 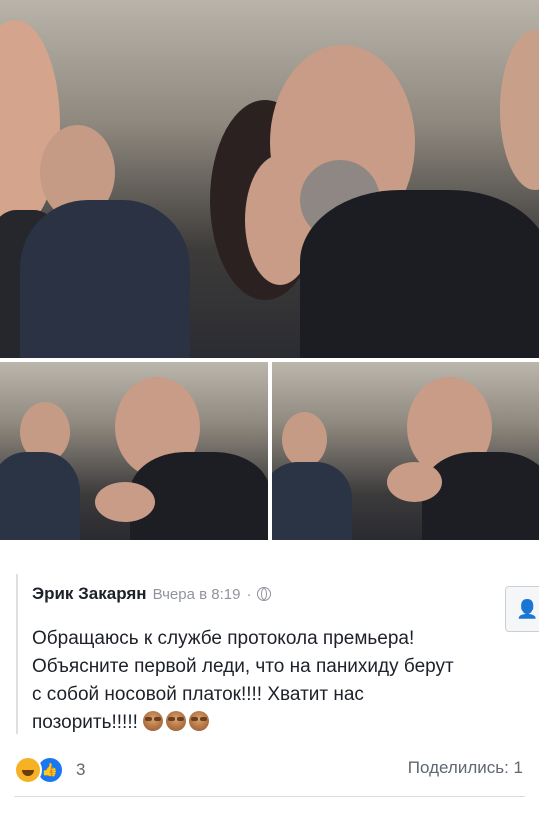 I want to click on haha-reaction-icon, so click(x=28, y=770).